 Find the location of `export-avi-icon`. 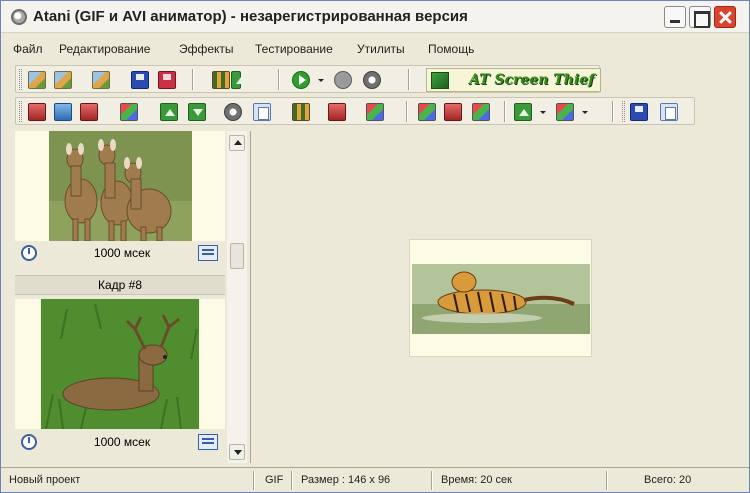

export-avi-icon is located at coordinates (221, 80).